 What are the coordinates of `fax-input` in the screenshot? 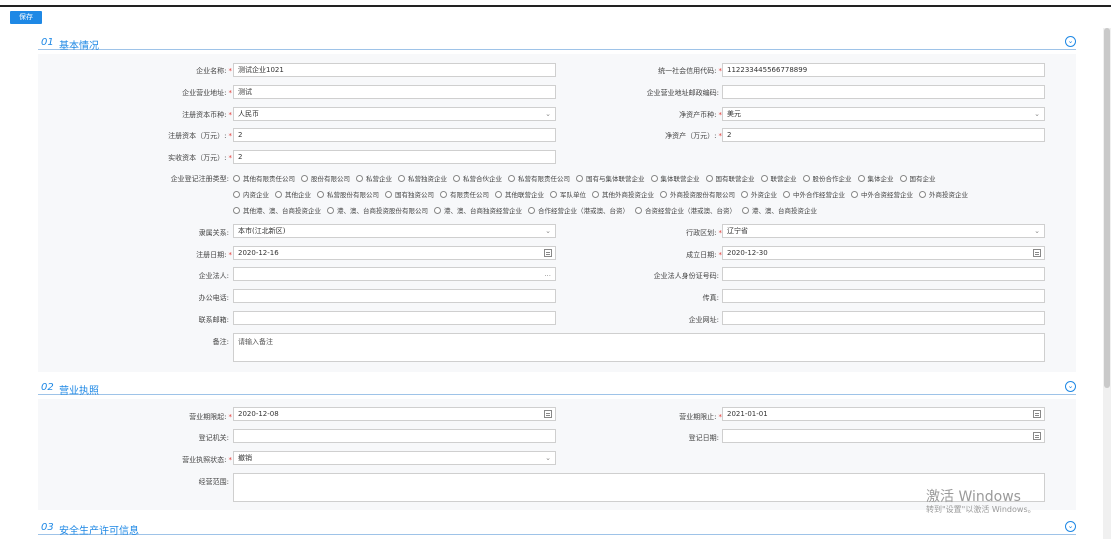 It's located at (883, 296).